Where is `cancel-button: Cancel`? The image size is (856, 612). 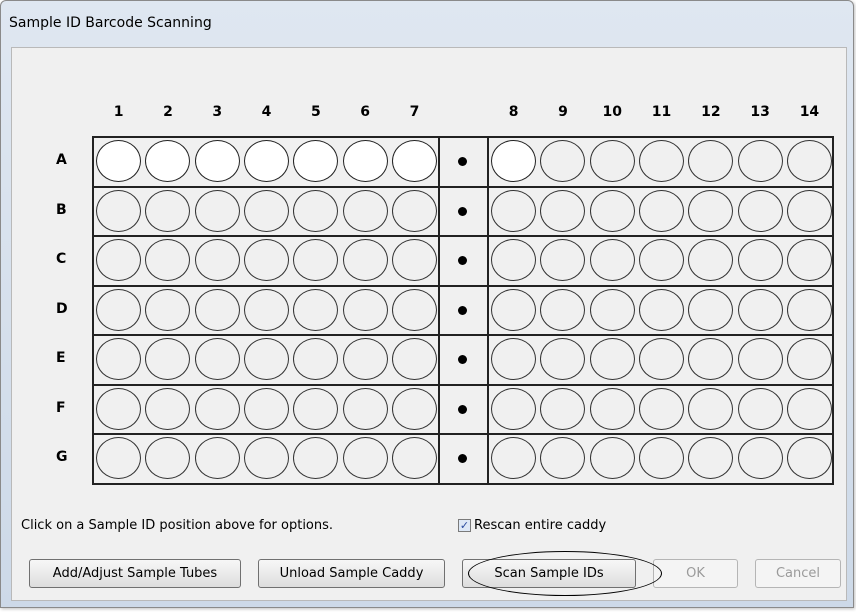
cancel-button: Cancel is located at coordinates (798, 573).